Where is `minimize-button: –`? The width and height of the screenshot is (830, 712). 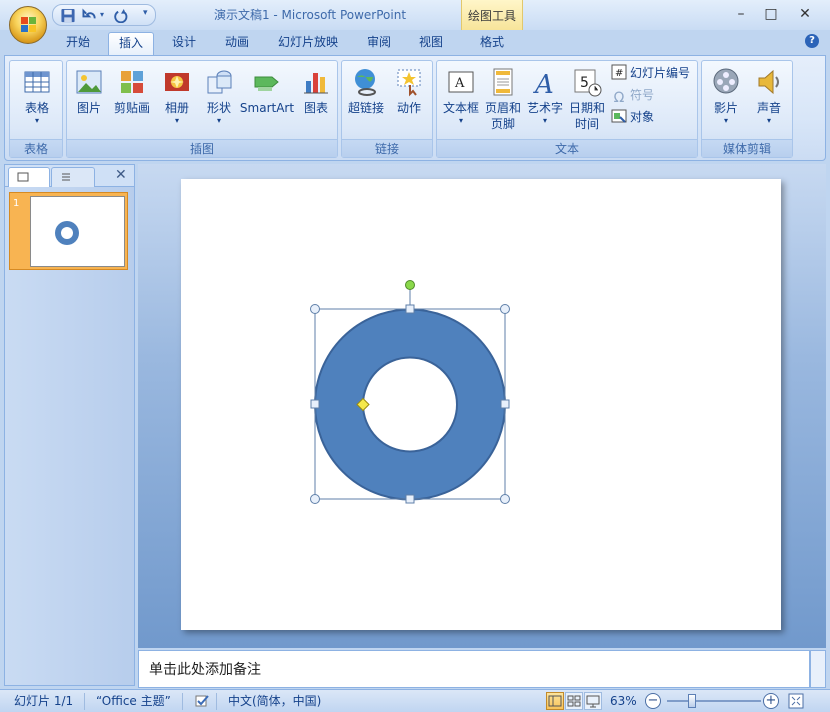 minimize-button: – is located at coordinates (741, 14).